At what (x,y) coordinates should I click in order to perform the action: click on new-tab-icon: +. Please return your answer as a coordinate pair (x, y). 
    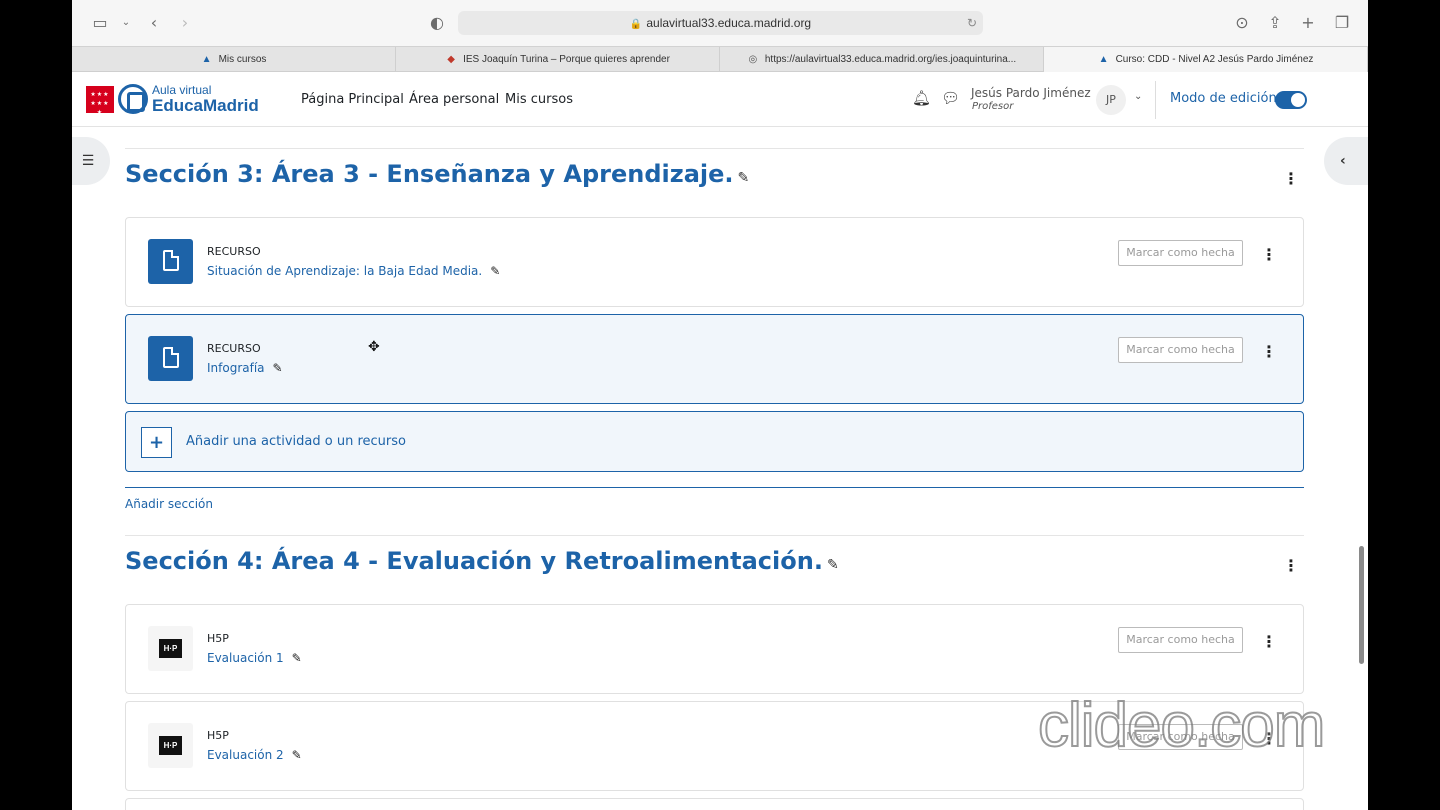
    Looking at the image, I should click on (1308, 23).